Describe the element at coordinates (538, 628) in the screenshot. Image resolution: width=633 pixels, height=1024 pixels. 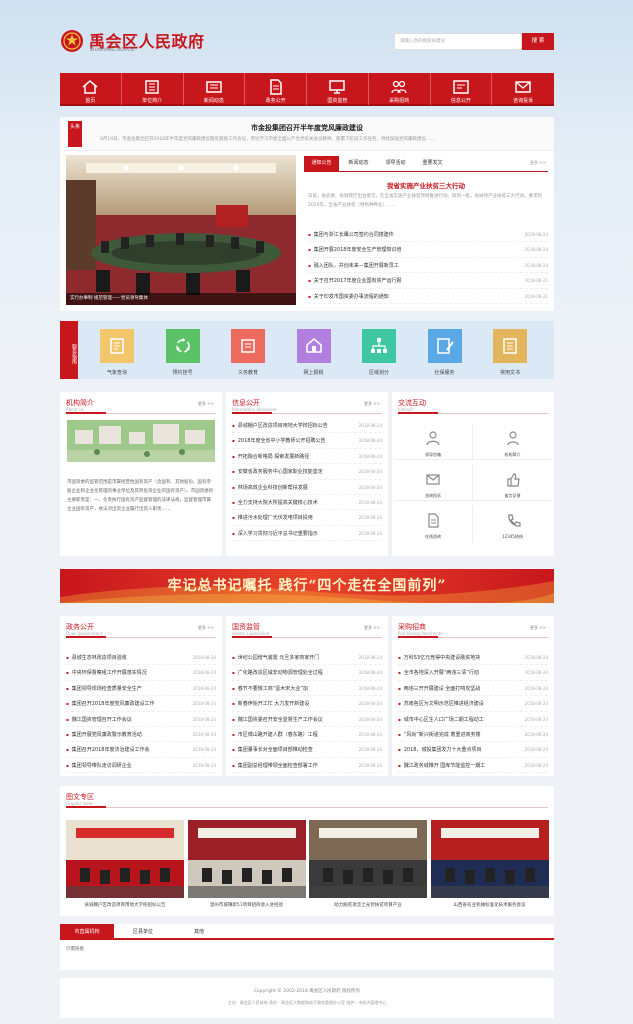
I see `procure-more-link: 更多 >>` at that location.